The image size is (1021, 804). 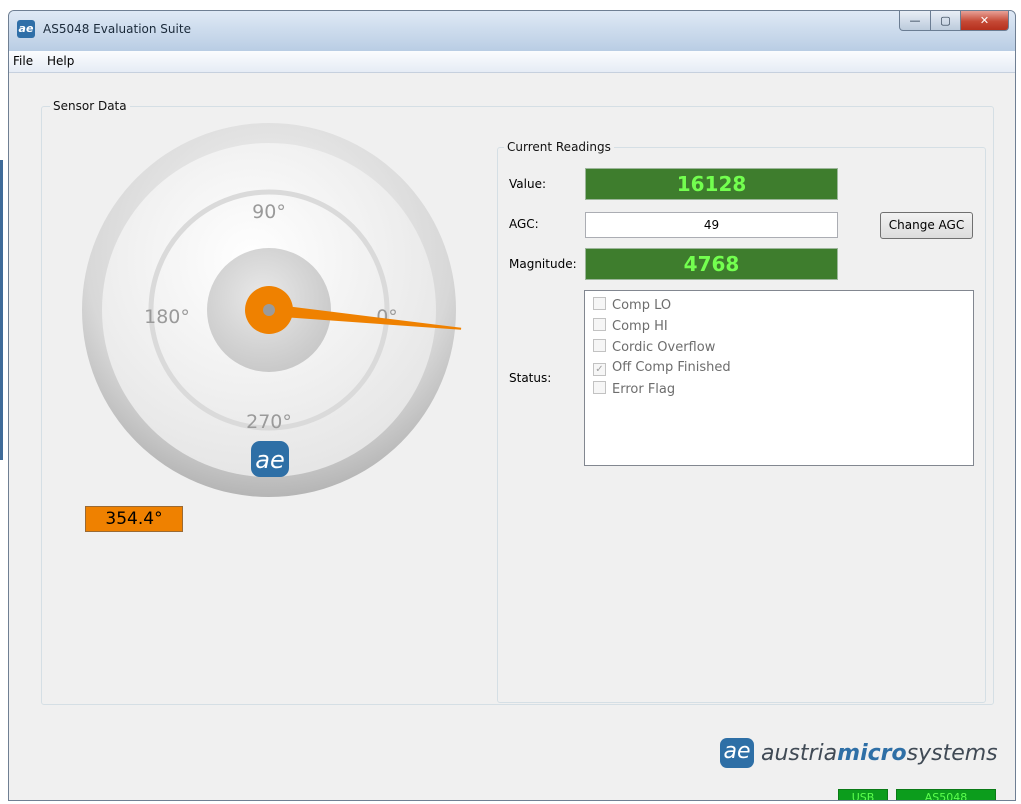 I want to click on dial-label-180: 180°, so click(x=167, y=317).